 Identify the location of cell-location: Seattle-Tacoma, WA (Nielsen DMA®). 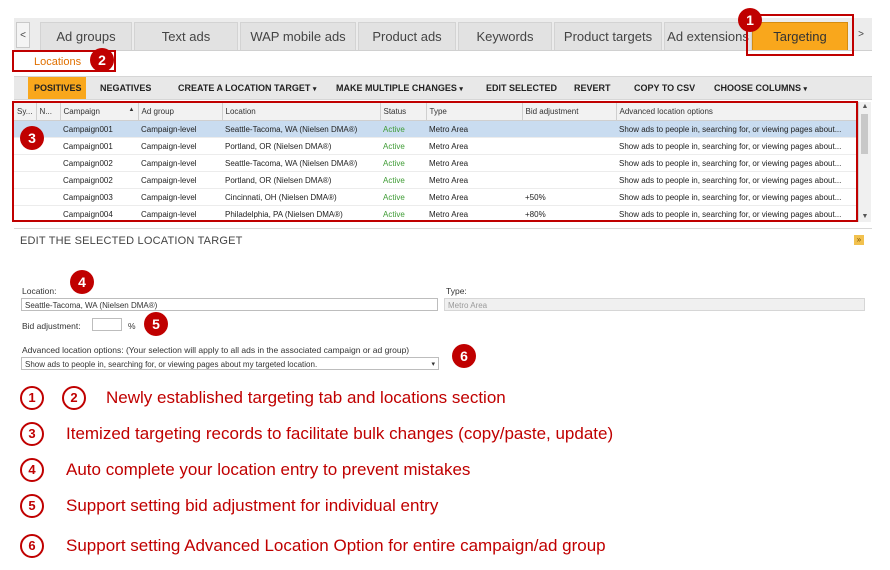
(301, 129).